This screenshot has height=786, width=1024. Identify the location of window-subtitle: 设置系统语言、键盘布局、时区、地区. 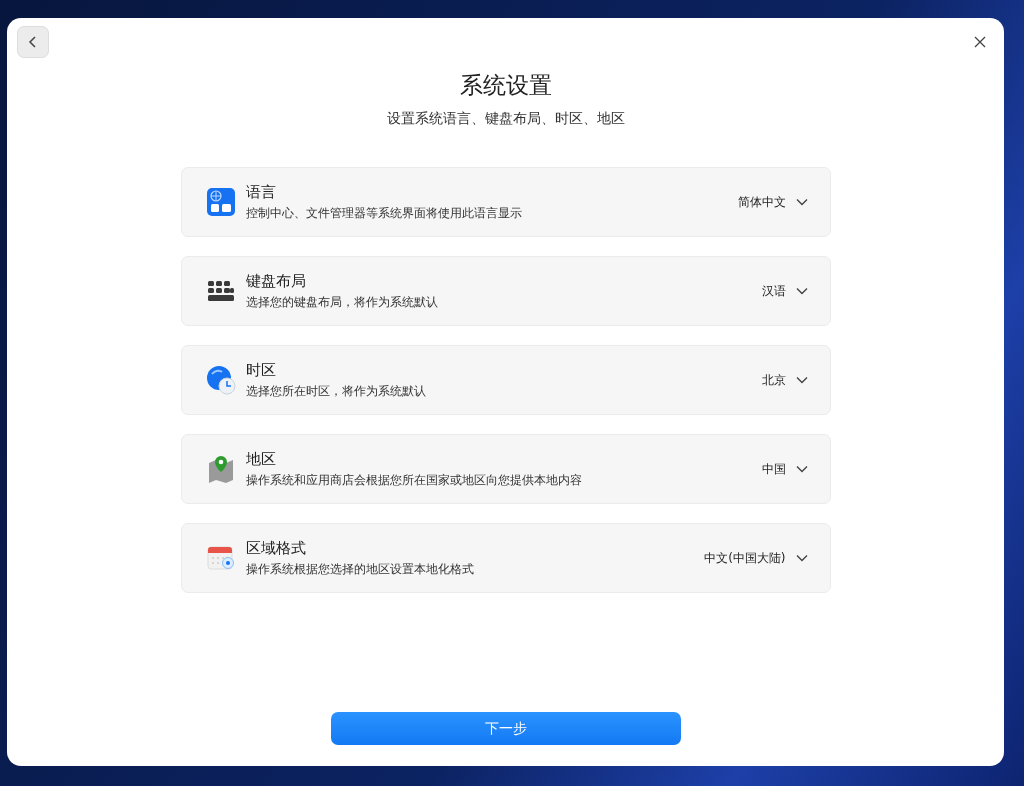
(505, 119).